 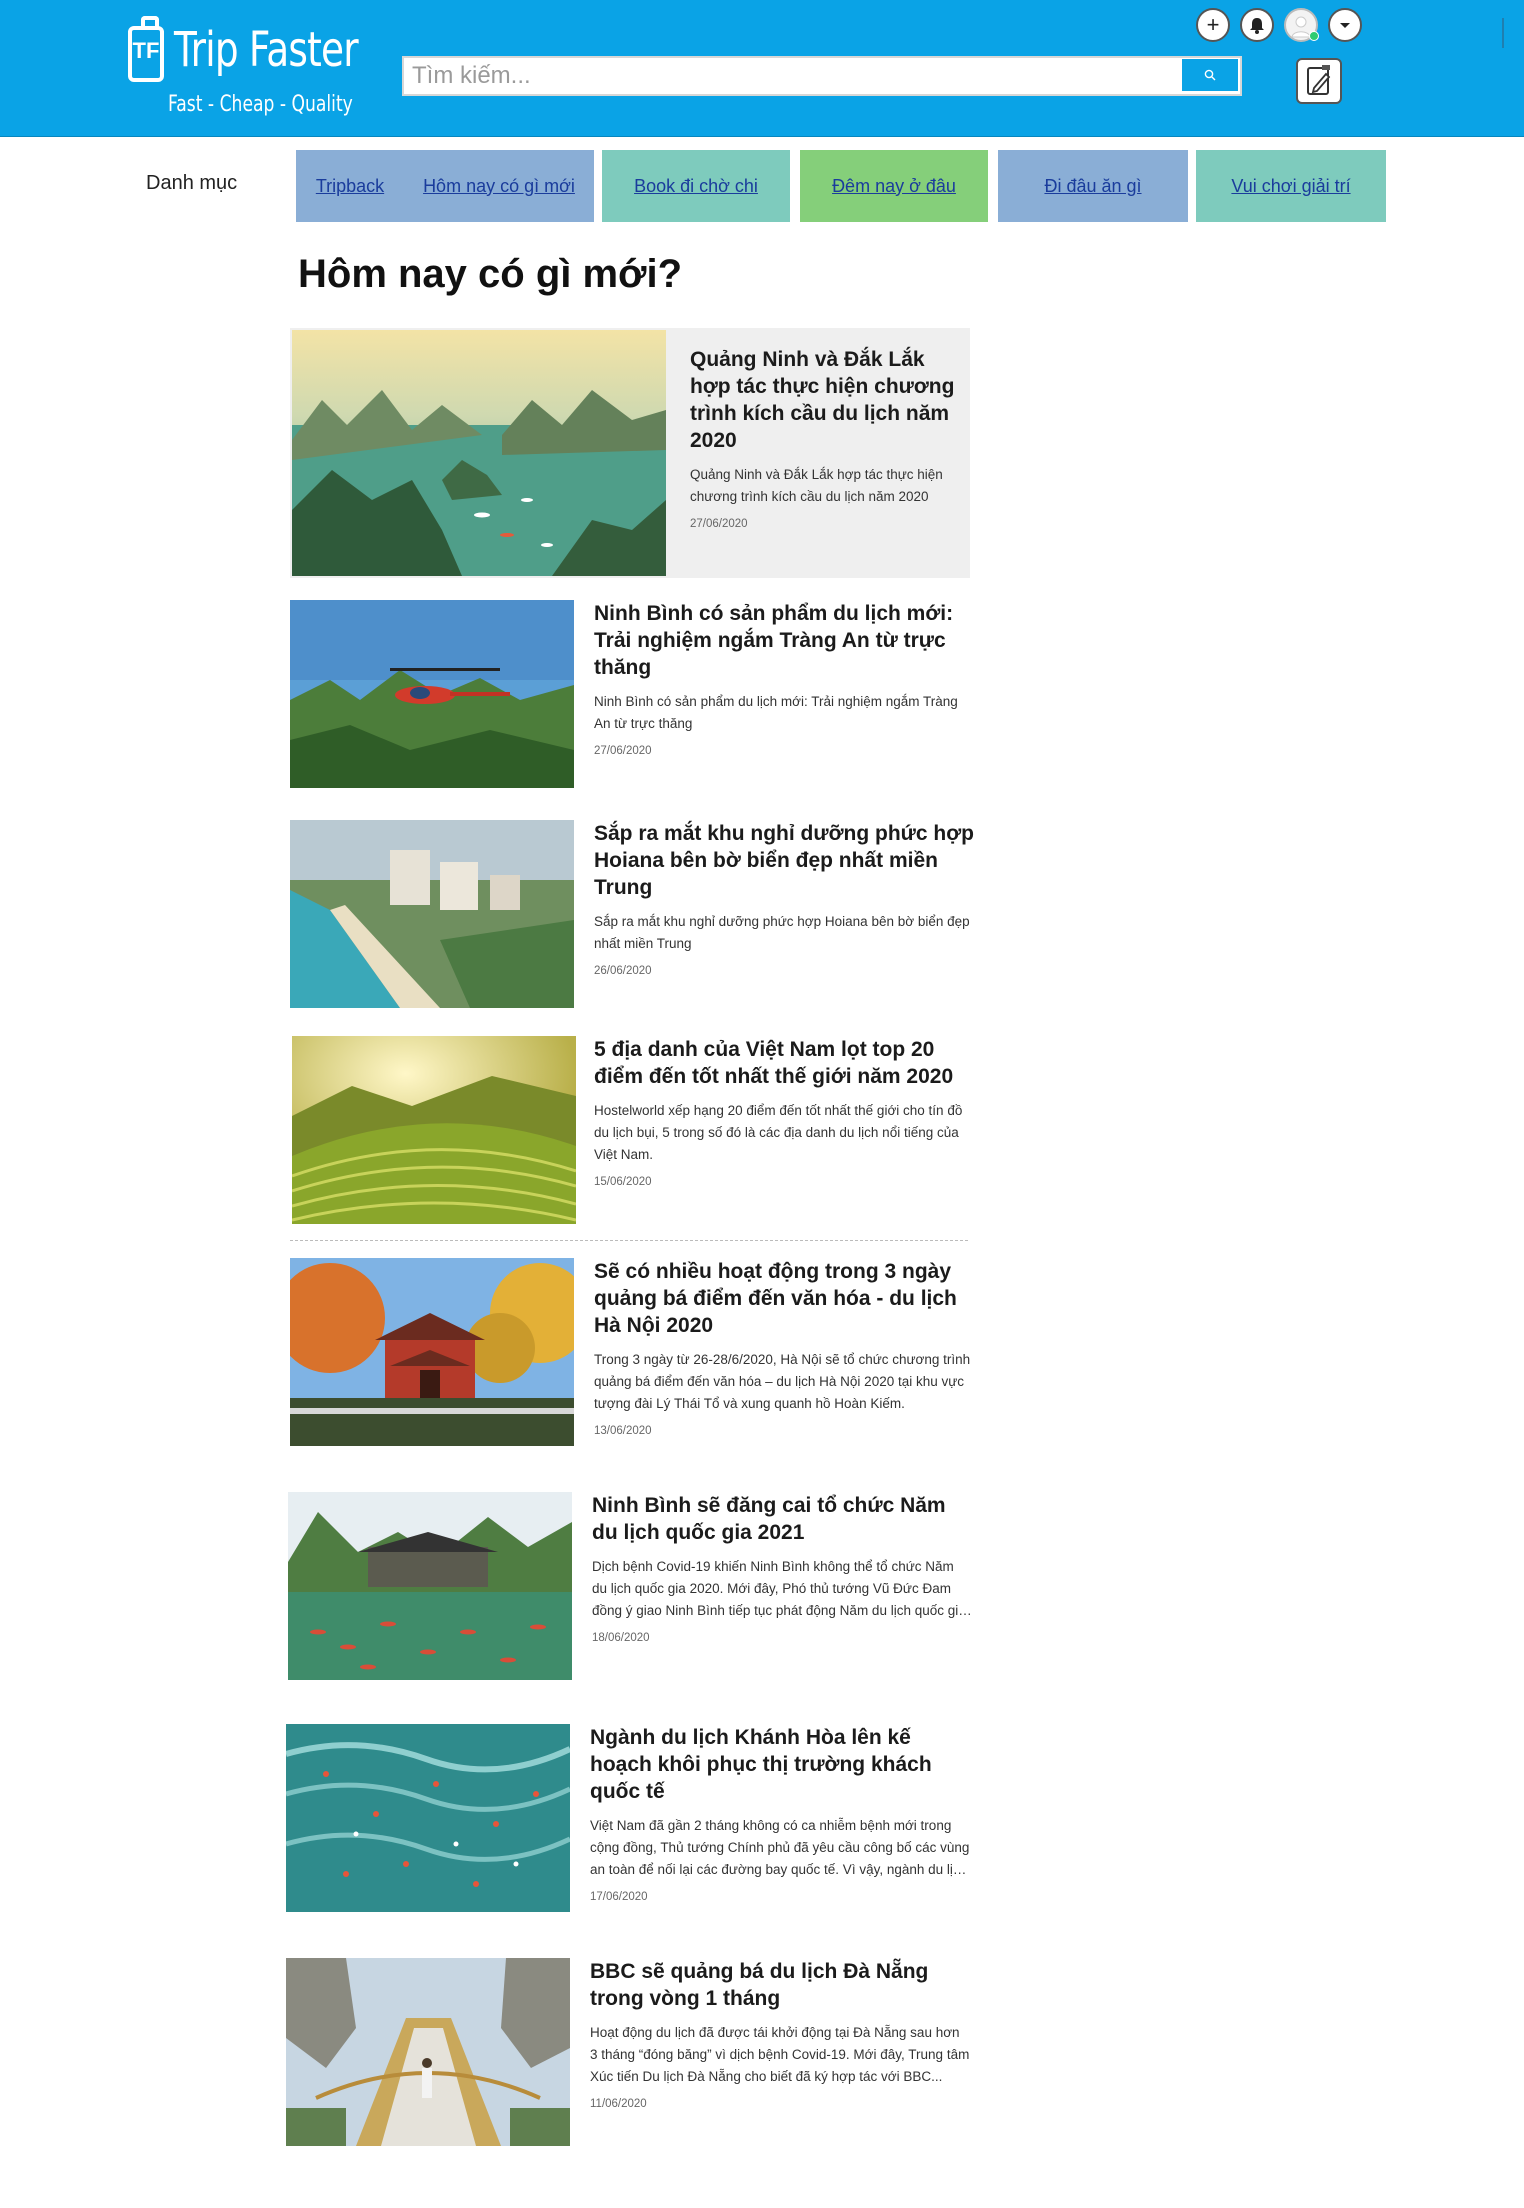 I want to click on tab-dem-nay-o-dau: Đêm nay ở đâu, so click(x=894, y=186).